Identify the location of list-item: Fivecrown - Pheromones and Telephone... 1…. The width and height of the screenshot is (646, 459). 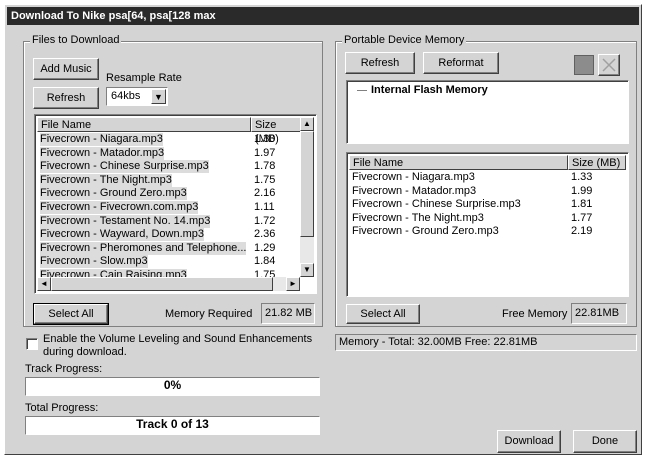
(165, 248).